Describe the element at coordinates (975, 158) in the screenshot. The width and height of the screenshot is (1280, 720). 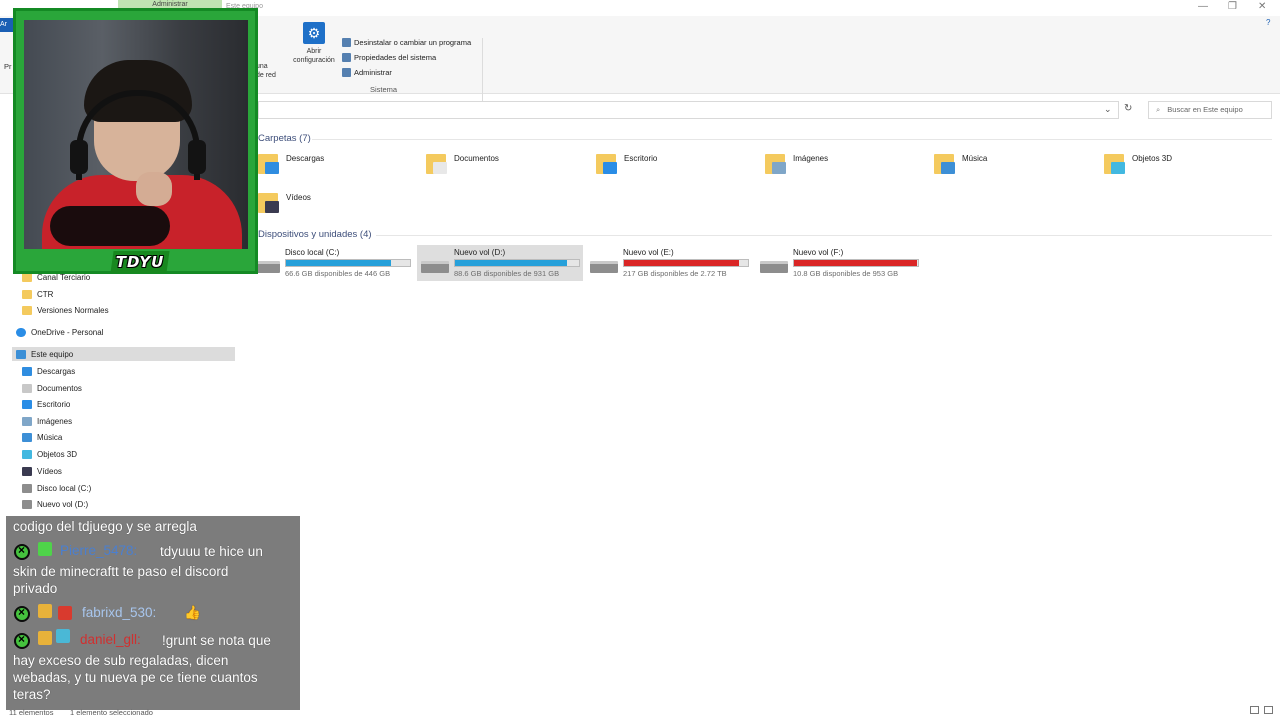
I see `folder-label: Música` at that location.